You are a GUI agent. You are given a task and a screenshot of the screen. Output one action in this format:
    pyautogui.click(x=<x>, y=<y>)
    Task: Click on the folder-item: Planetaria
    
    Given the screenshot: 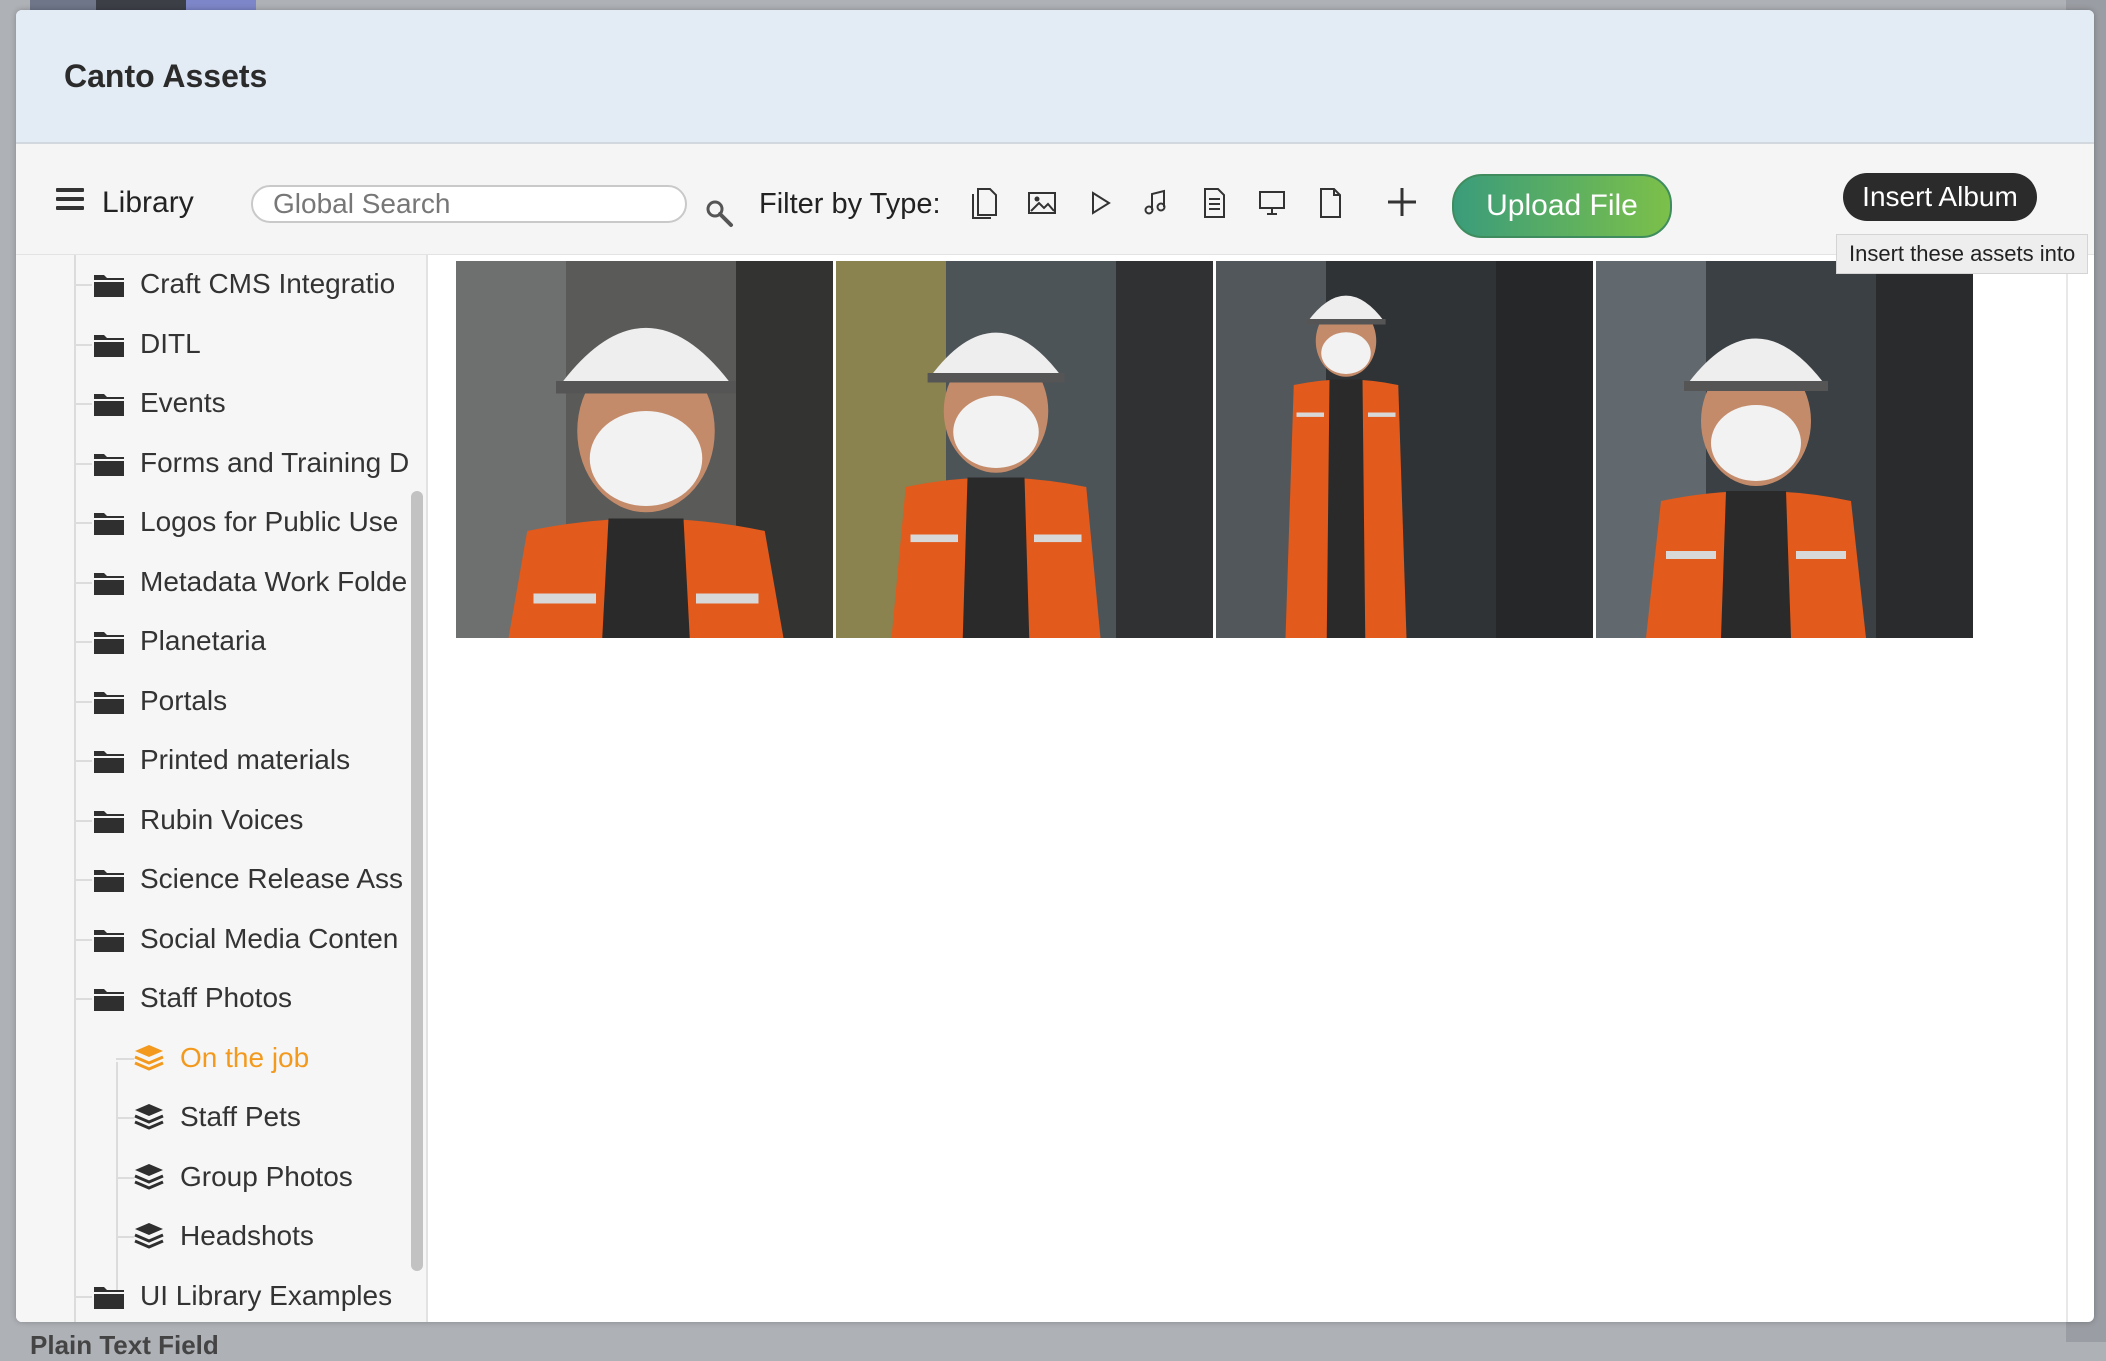 What is the action you would take?
    pyautogui.click(x=252, y=641)
    